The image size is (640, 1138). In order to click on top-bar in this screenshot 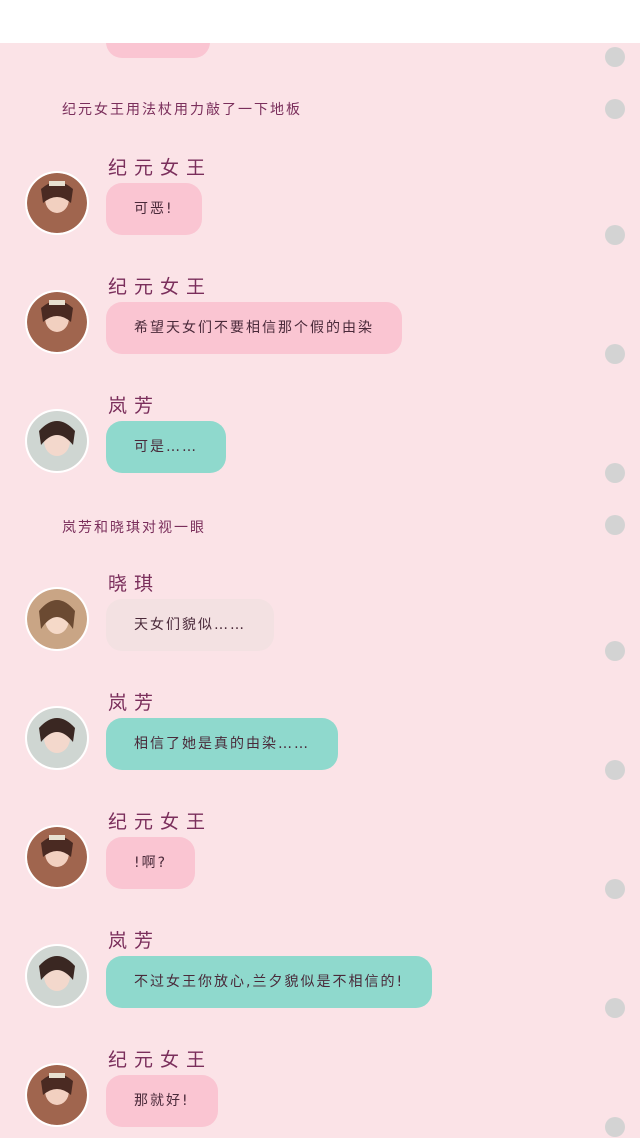, I will do `click(320, 21)`.